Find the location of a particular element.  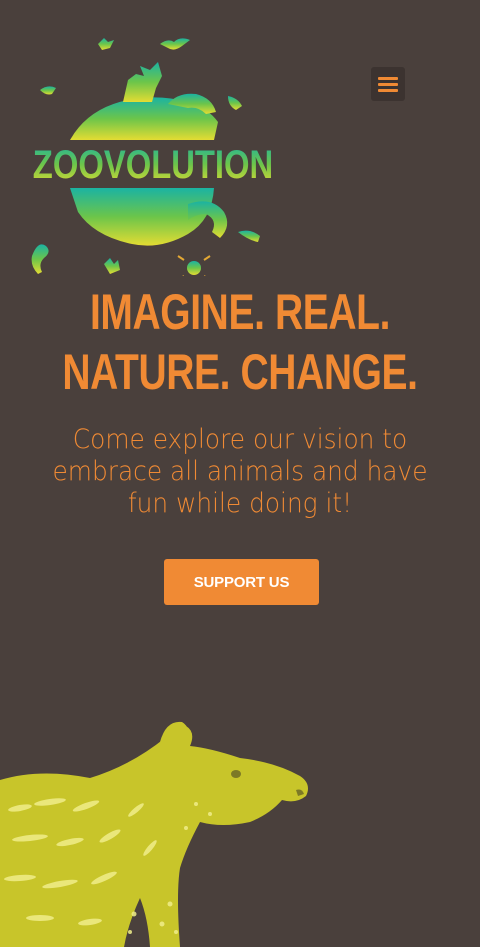

hamburger-menu-icon is located at coordinates (388, 84).